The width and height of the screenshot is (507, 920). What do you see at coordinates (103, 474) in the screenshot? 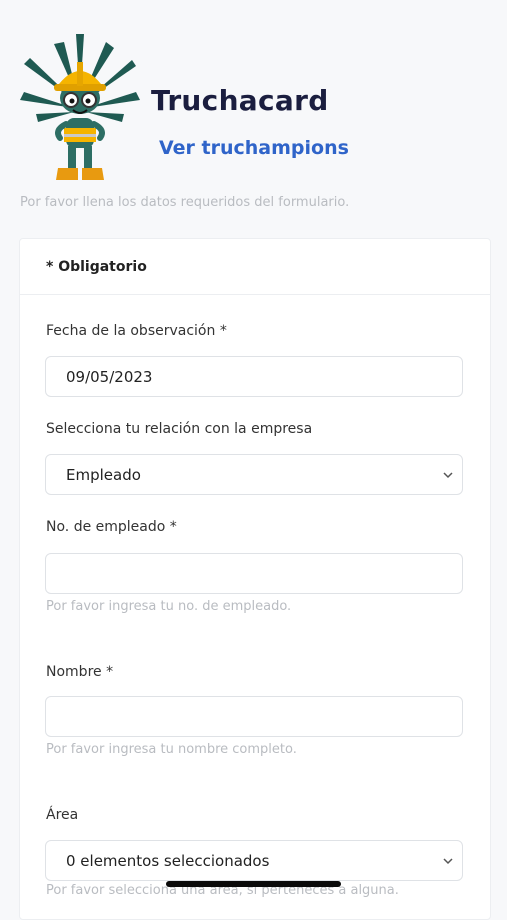
I see `relation-value: Empleado` at bounding box center [103, 474].